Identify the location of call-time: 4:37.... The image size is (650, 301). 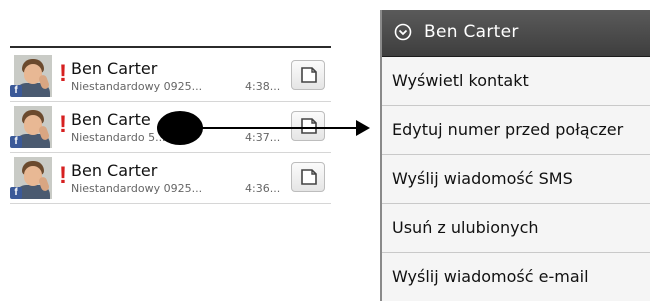
(263, 137).